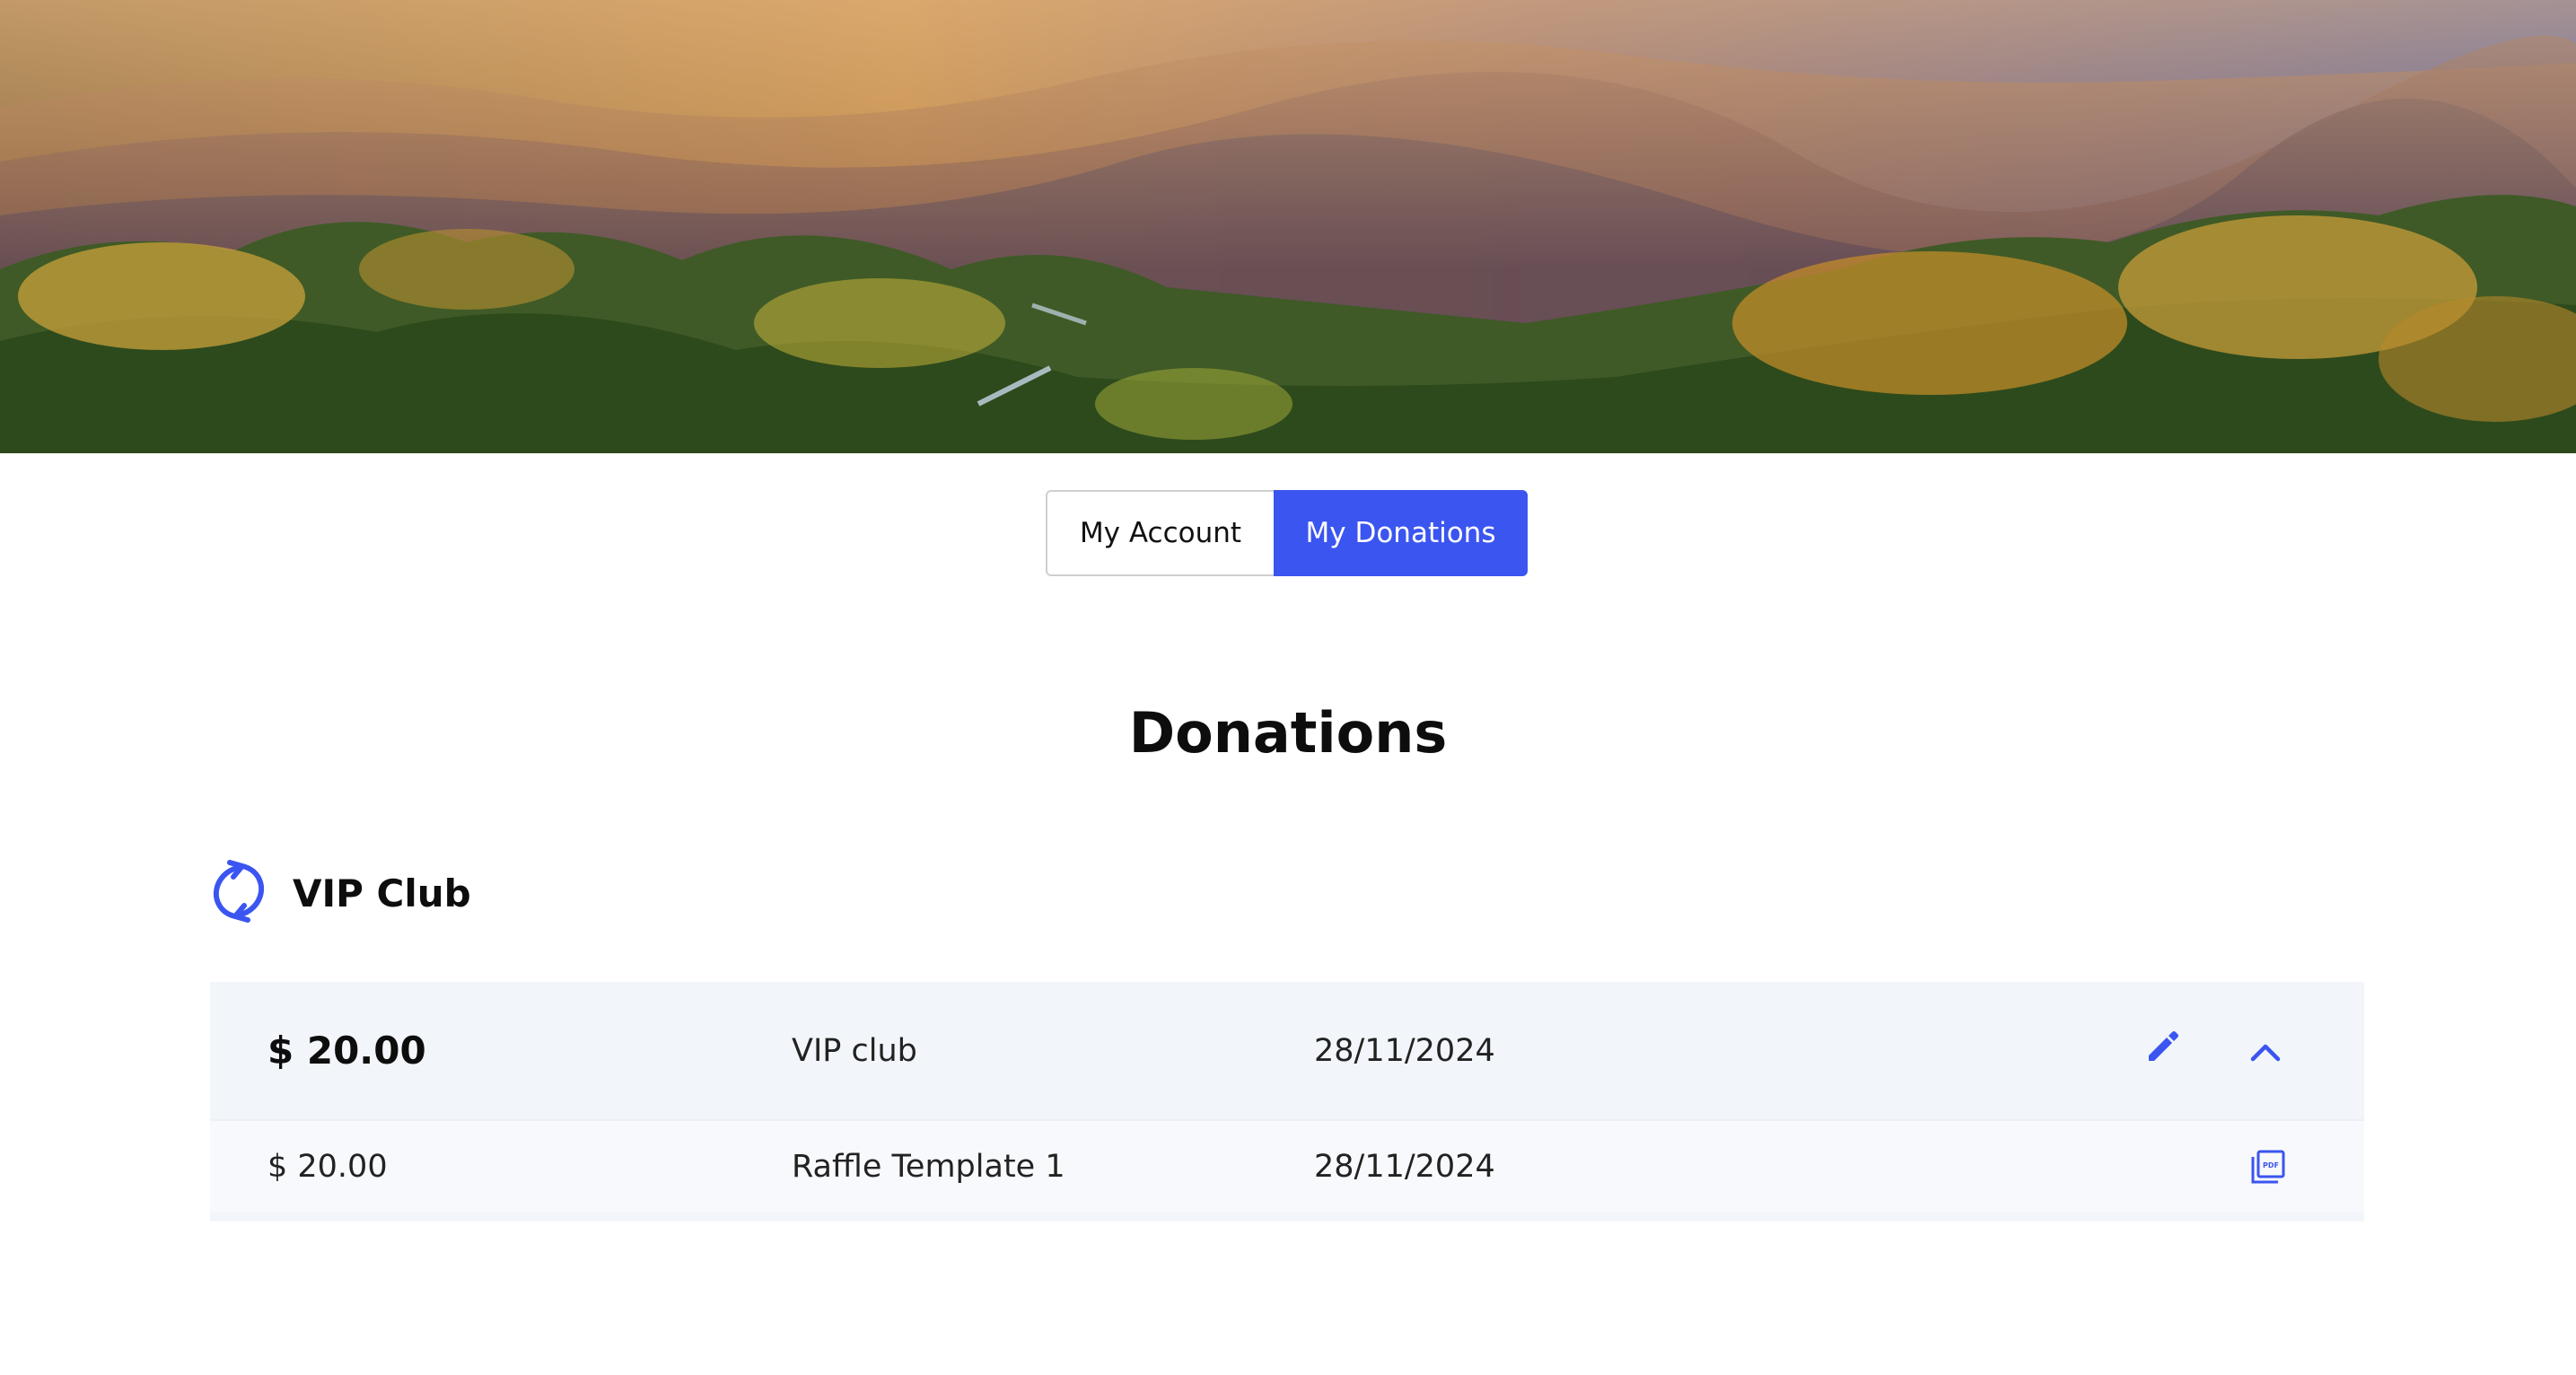 The width and height of the screenshot is (2576, 1375). I want to click on donation-row: $ 20.00 VIP club 28/11/2024, so click(1287, 1050).